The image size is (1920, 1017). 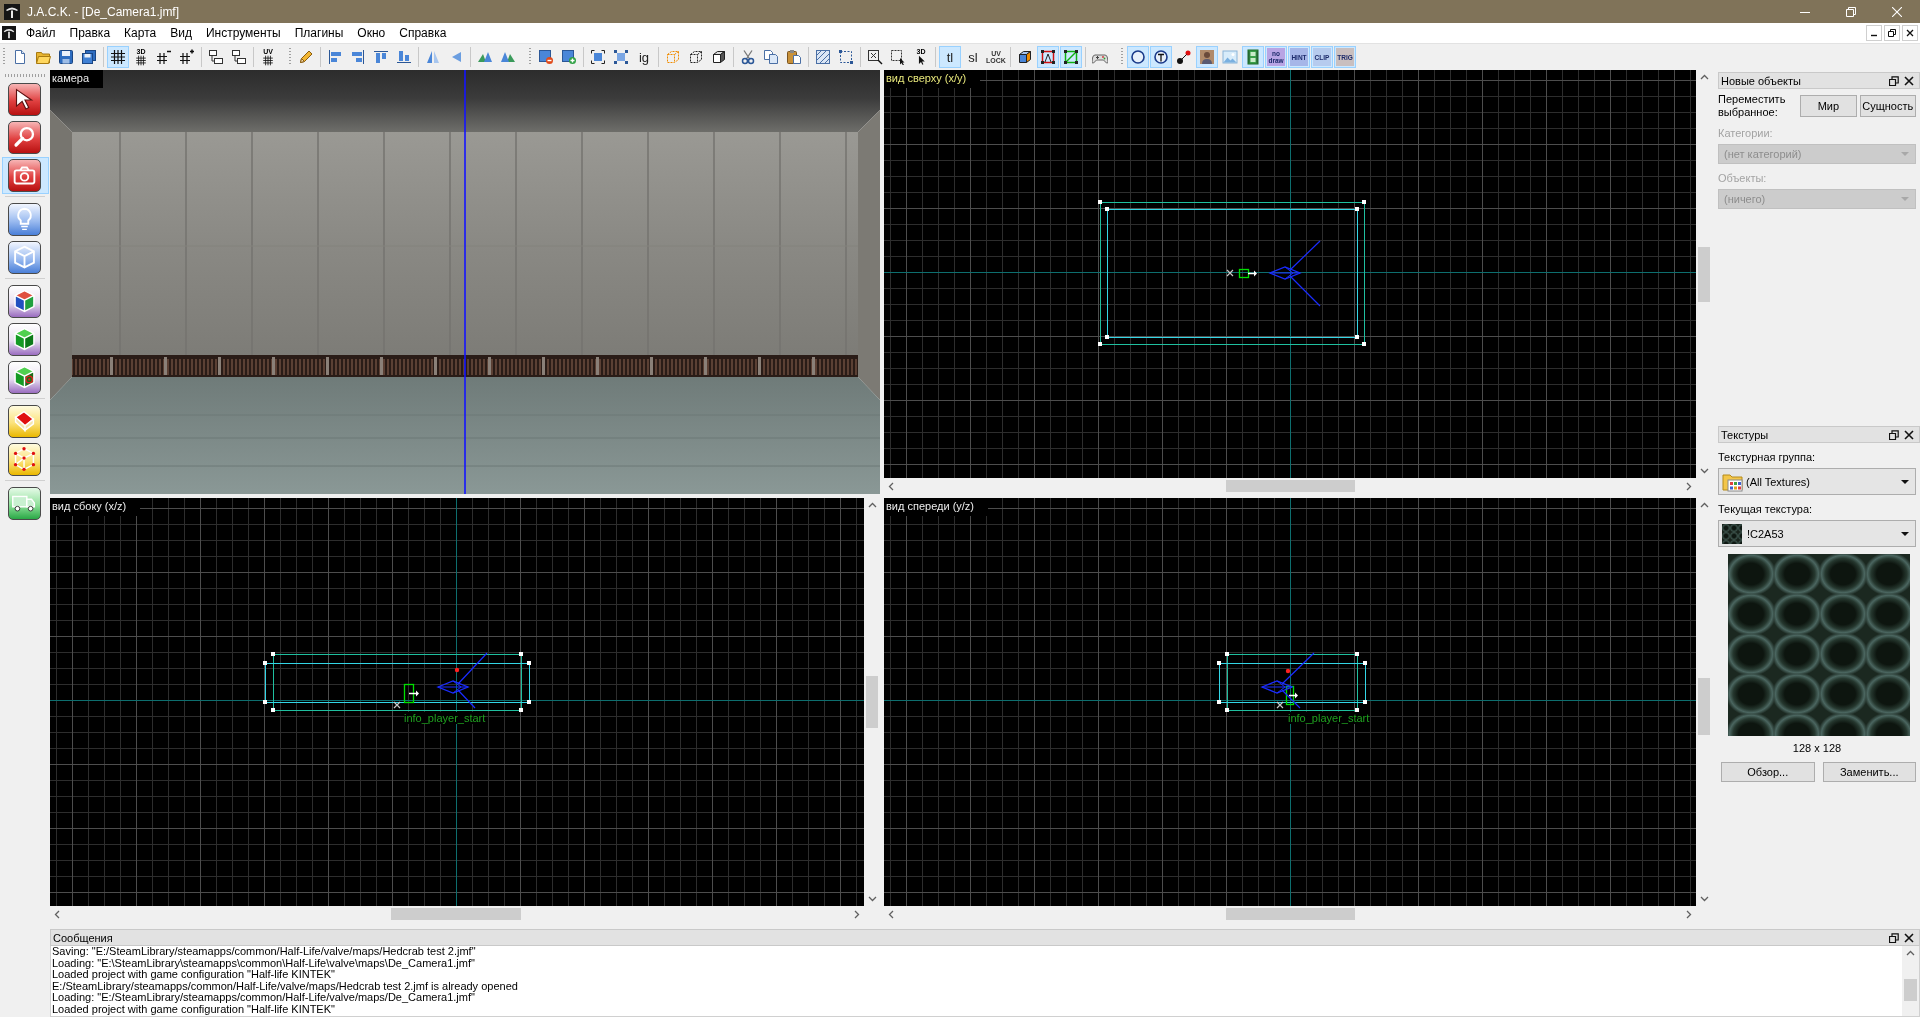 I want to click on grid-plus-icon, so click(x=187, y=57).